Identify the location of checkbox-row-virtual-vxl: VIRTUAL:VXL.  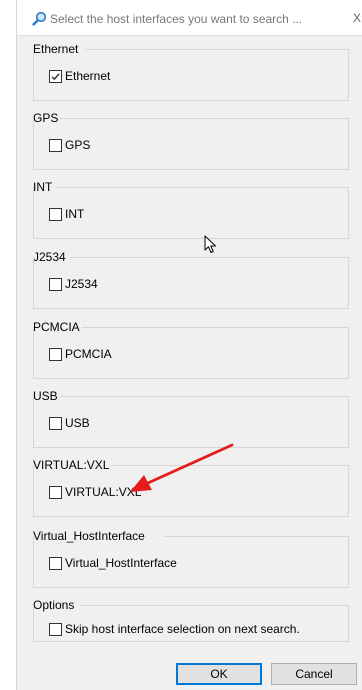
(95, 492).